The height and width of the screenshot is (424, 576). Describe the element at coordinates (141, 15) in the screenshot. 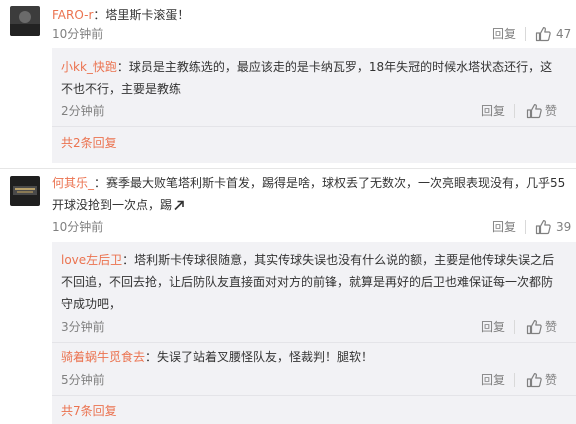

I see `comment-body: ：塔里斯卡滚蛋！` at that location.